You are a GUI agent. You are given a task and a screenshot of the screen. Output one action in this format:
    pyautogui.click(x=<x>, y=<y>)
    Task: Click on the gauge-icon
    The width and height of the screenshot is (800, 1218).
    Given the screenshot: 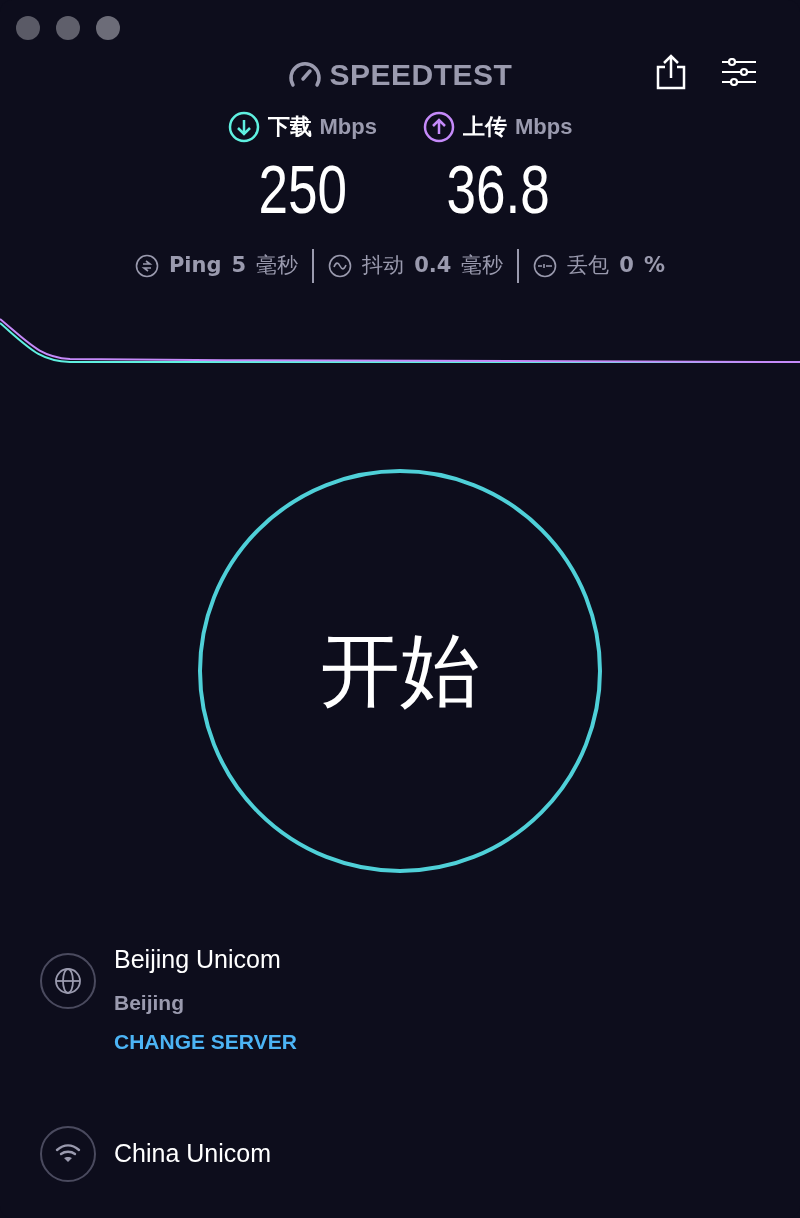 What is the action you would take?
    pyautogui.click(x=304, y=74)
    